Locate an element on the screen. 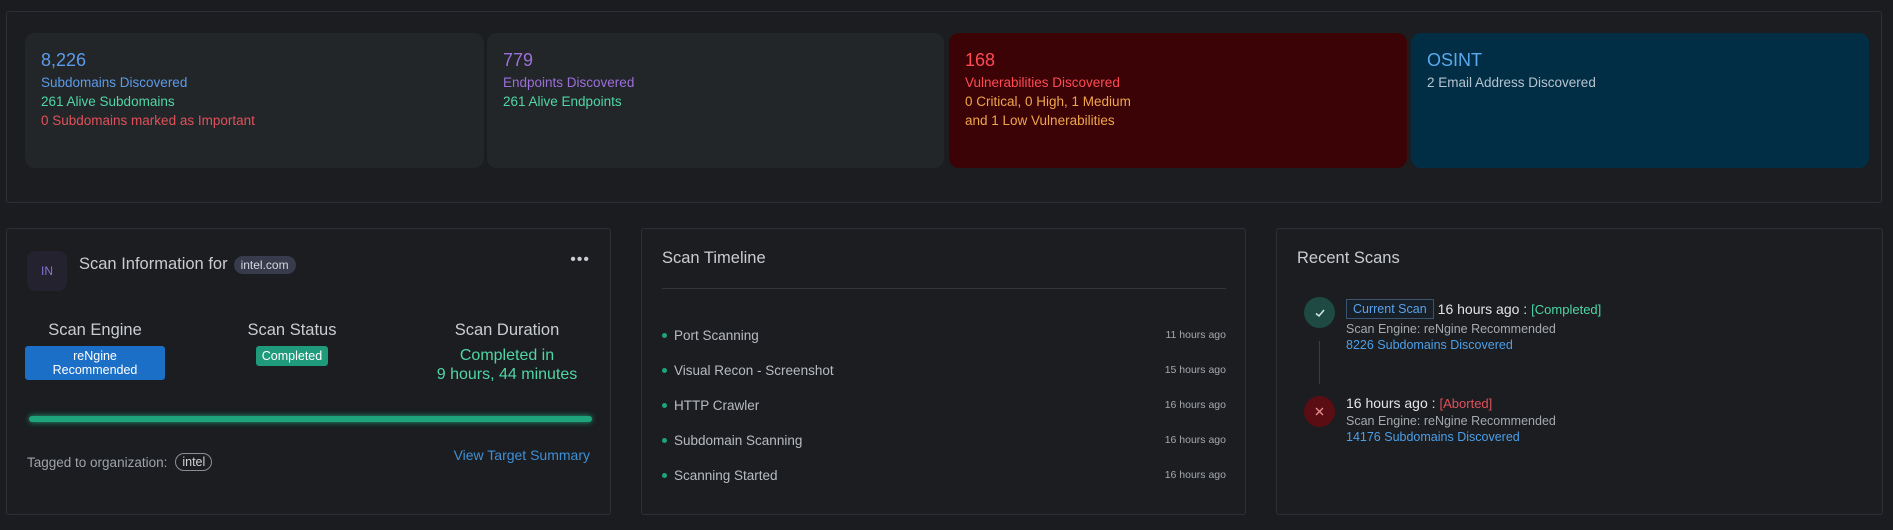 This screenshot has height=530, width=1893. scan-info-title-text: Scan Information for is located at coordinates (153, 264).